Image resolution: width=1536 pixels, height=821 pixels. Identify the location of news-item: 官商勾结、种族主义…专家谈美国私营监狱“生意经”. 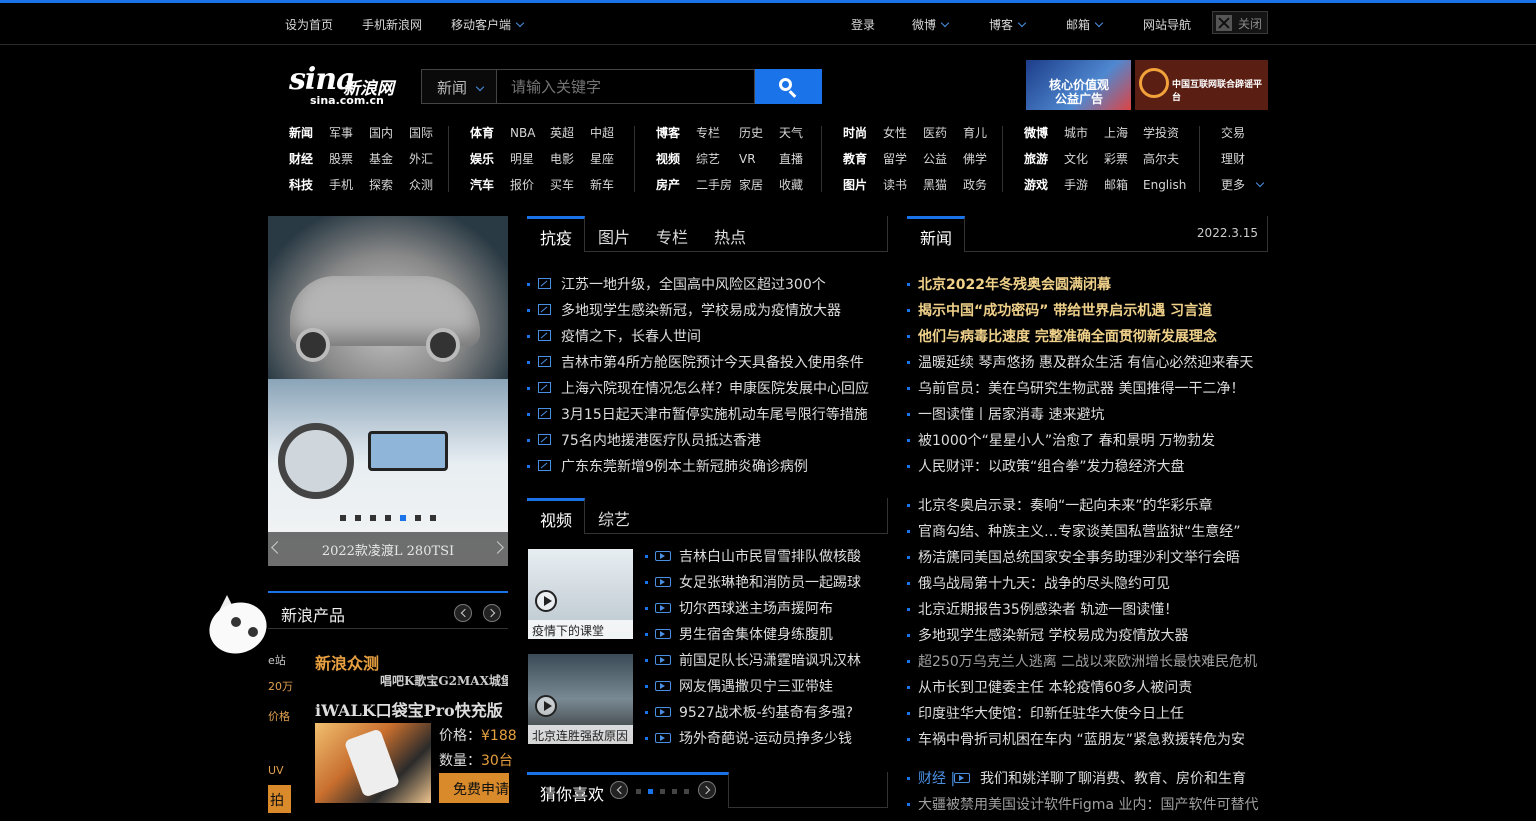
(1087, 535).